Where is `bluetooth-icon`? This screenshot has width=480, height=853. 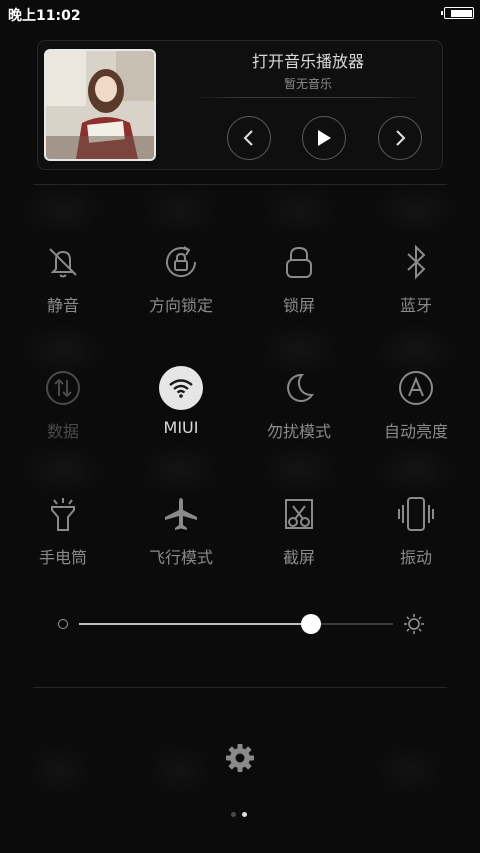 bluetooth-icon is located at coordinates (416, 262).